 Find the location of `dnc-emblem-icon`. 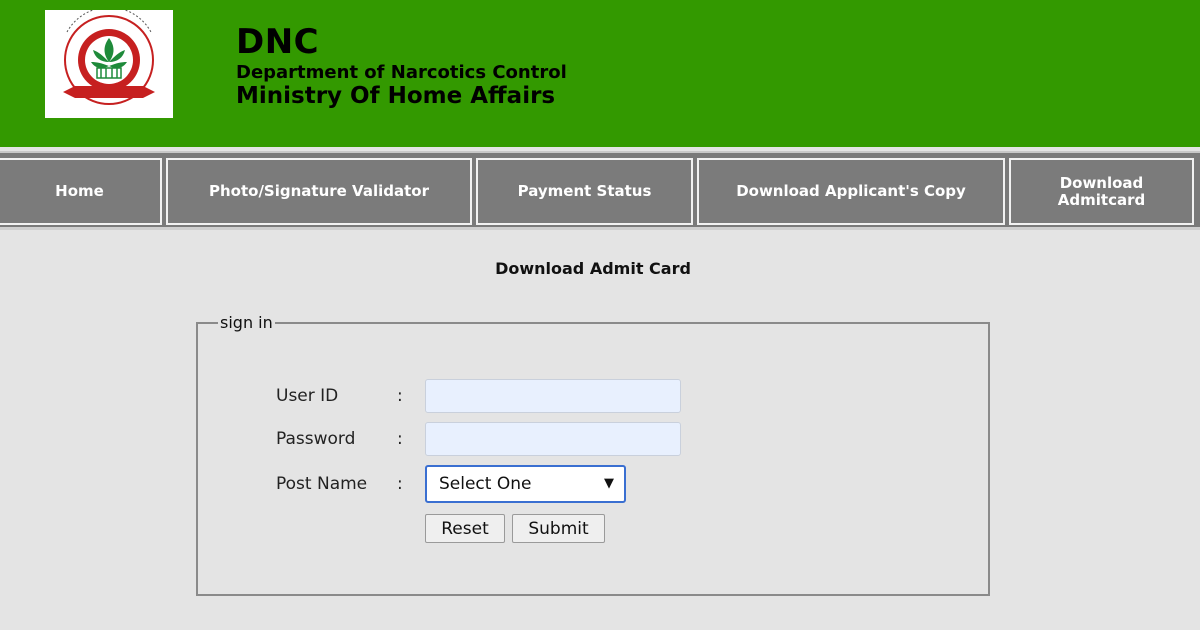

dnc-emblem-icon is located at coordinates (109, 57).